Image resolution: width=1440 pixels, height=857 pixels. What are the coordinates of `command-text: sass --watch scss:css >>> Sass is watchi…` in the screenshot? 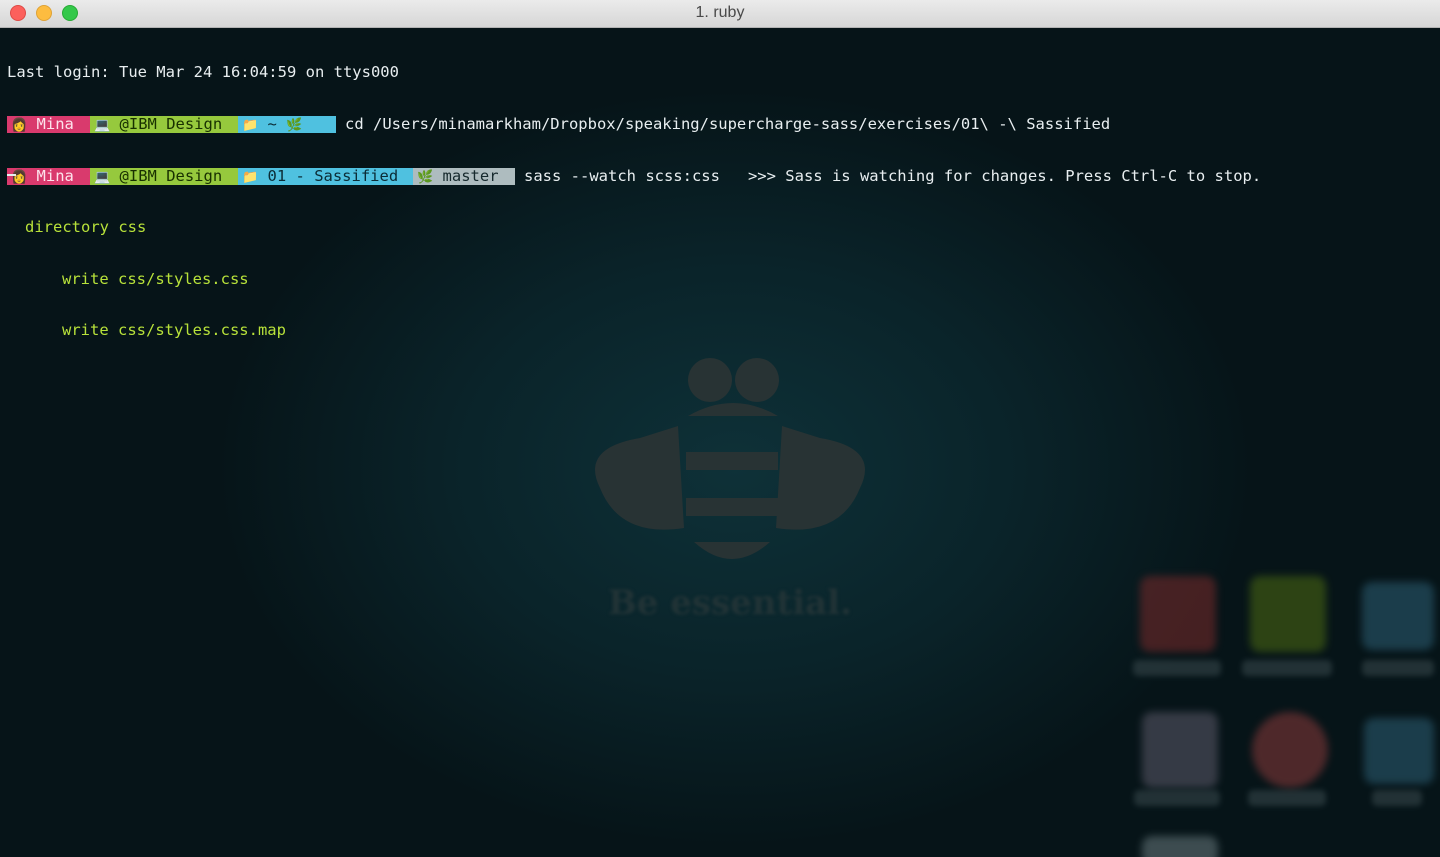 It's located at (893, 175).